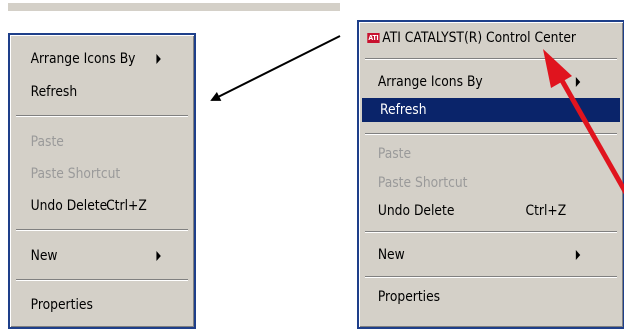  What do you see at coordinates (275, 68) in the screenshot?
I see `black-arrow-icon` at bounding box center [275, 68].